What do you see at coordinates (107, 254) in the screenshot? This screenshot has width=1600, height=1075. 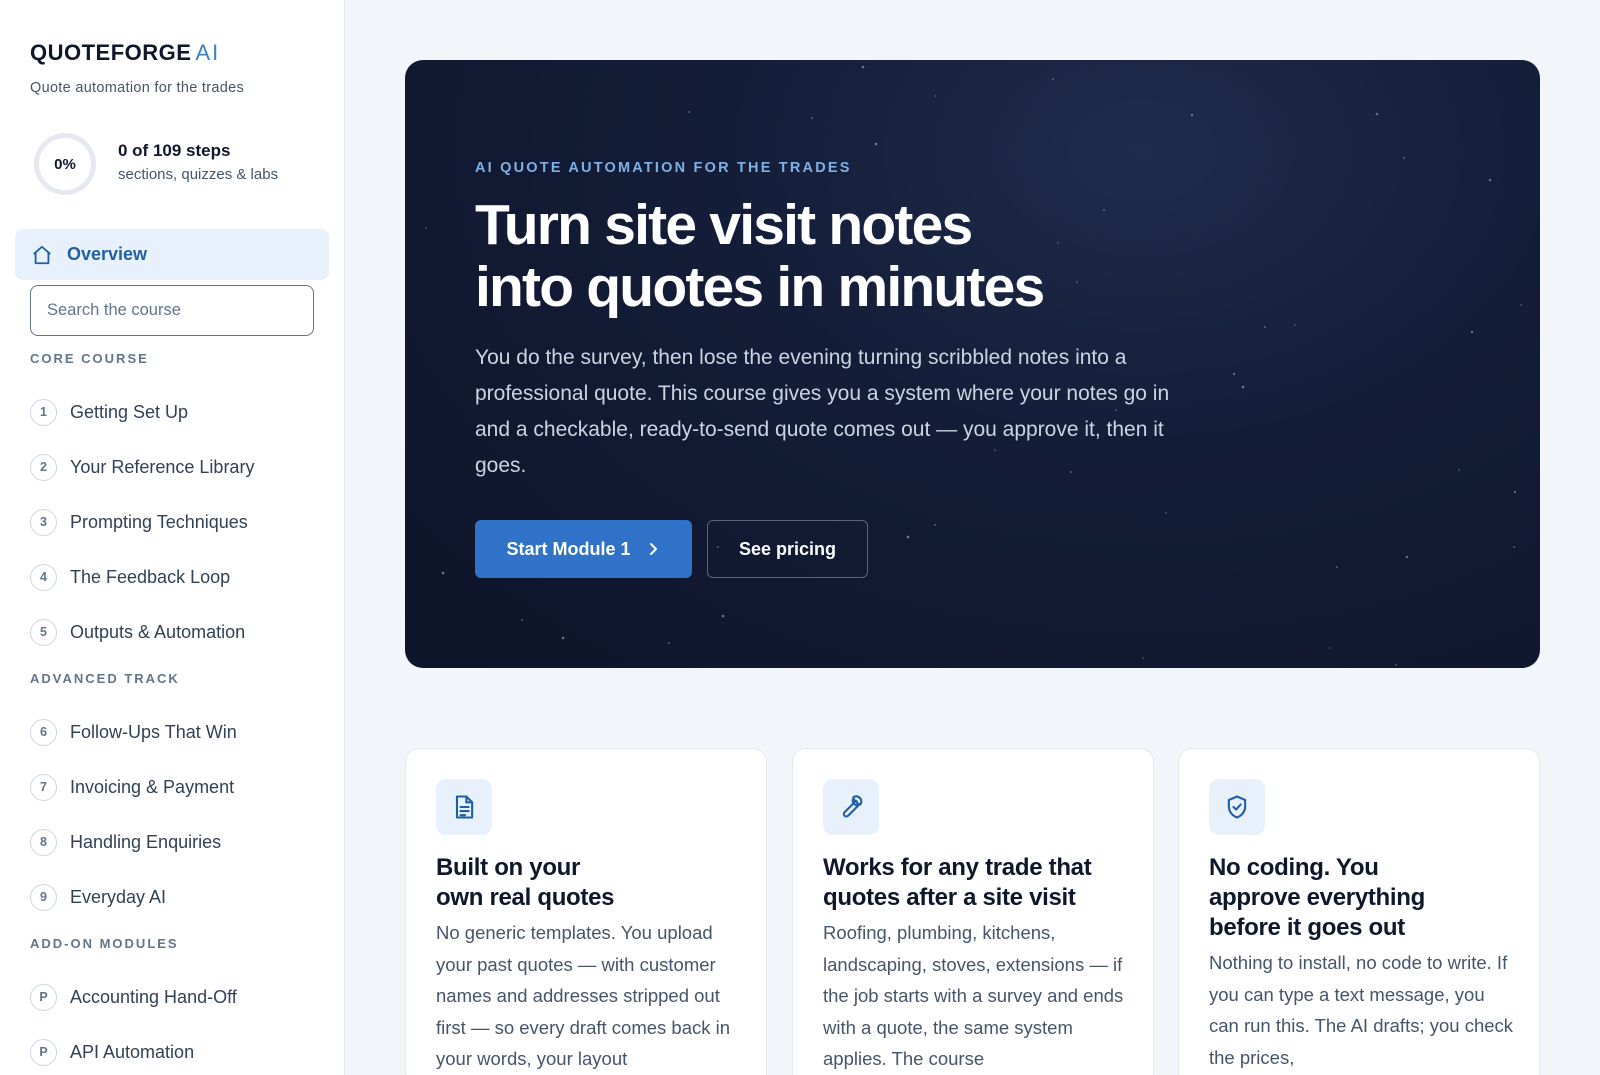 I see `sidebar-item-label: Overview` at bounding box center [107, 254].